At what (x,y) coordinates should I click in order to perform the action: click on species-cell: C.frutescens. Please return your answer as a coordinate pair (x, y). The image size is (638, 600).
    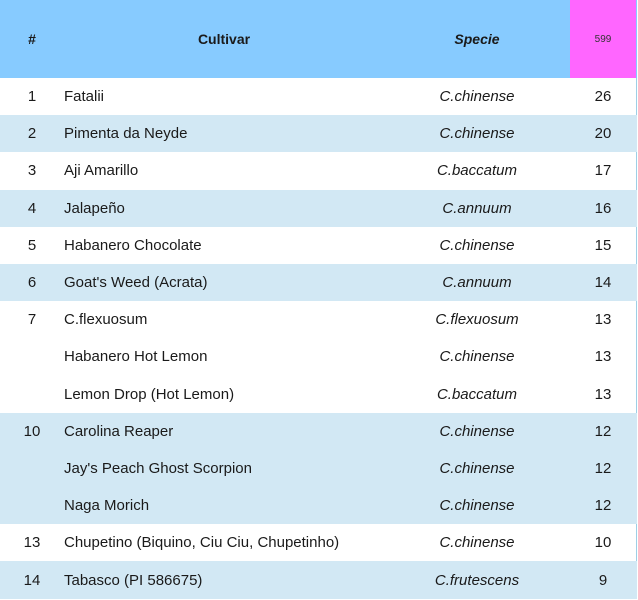
    Looking at the image, I should click on (477, 580).